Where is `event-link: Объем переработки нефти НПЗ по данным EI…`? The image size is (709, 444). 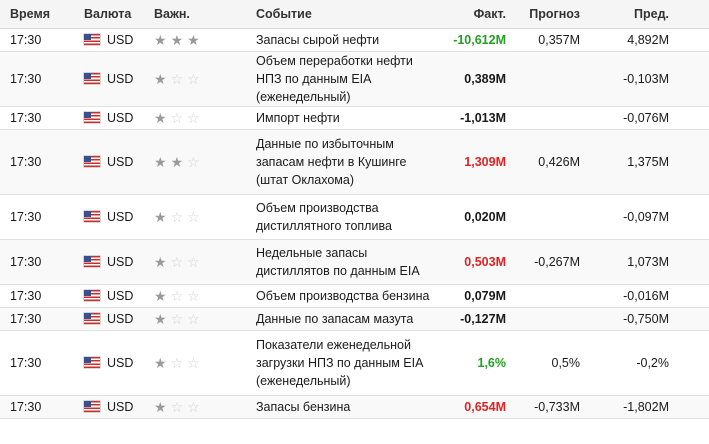 event-link: Объем переработки нефти НПЗ по данным EI… is located at coordinates (344, 79).